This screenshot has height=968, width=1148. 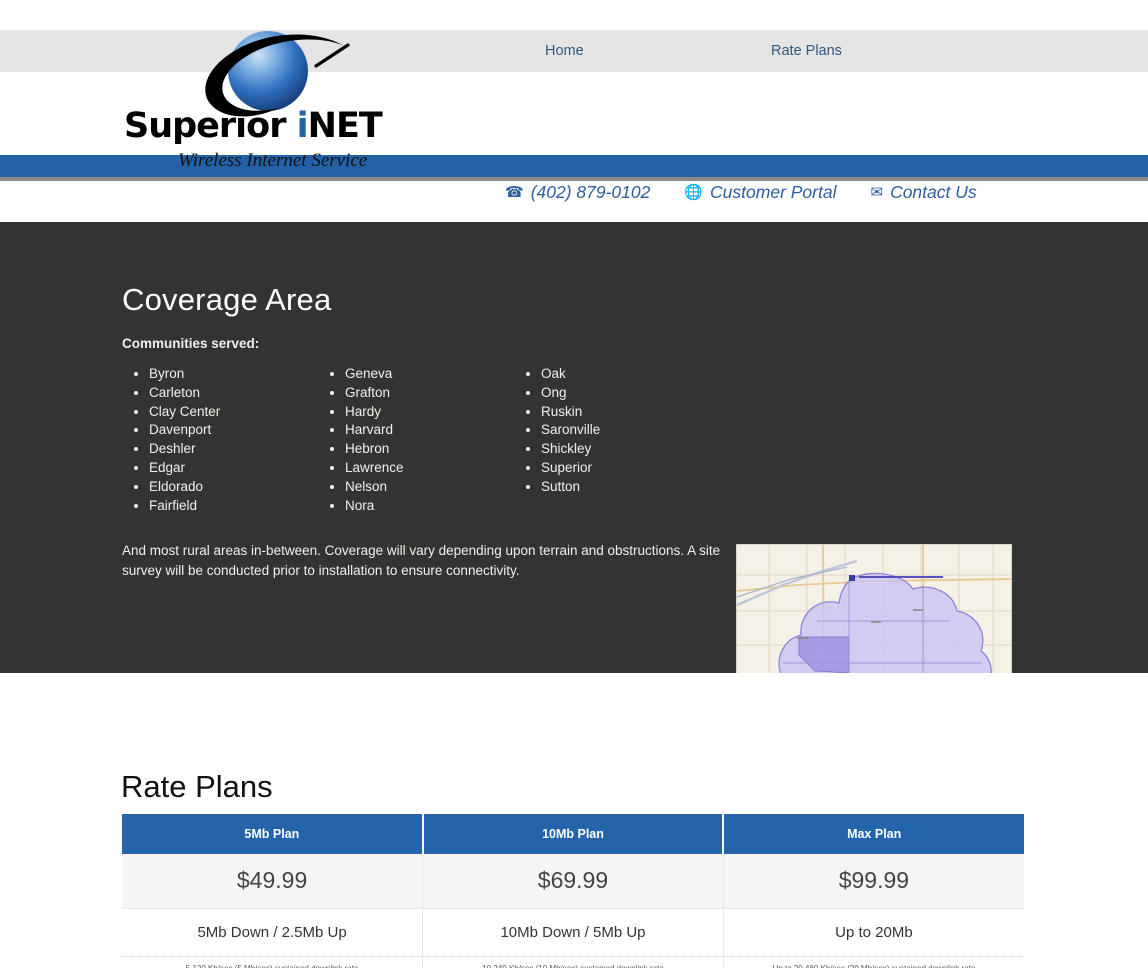 What do you see at coordinates (873, 932) in the screenshot?
I see `plan-speed-max: Up to 20Mb` at bounding box center [873, 932].